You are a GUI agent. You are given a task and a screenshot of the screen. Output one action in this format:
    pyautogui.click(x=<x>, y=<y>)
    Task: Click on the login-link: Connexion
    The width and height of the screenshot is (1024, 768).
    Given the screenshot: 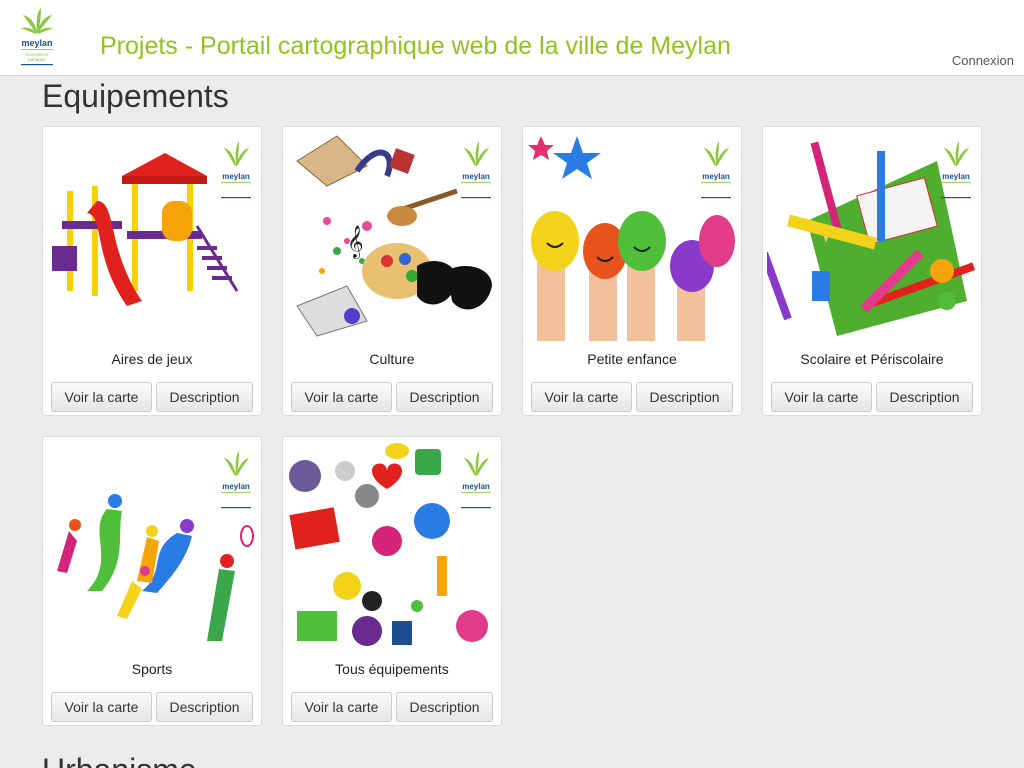 What is the action you would take?
    pyautogui.click(x=983, y=60)
    